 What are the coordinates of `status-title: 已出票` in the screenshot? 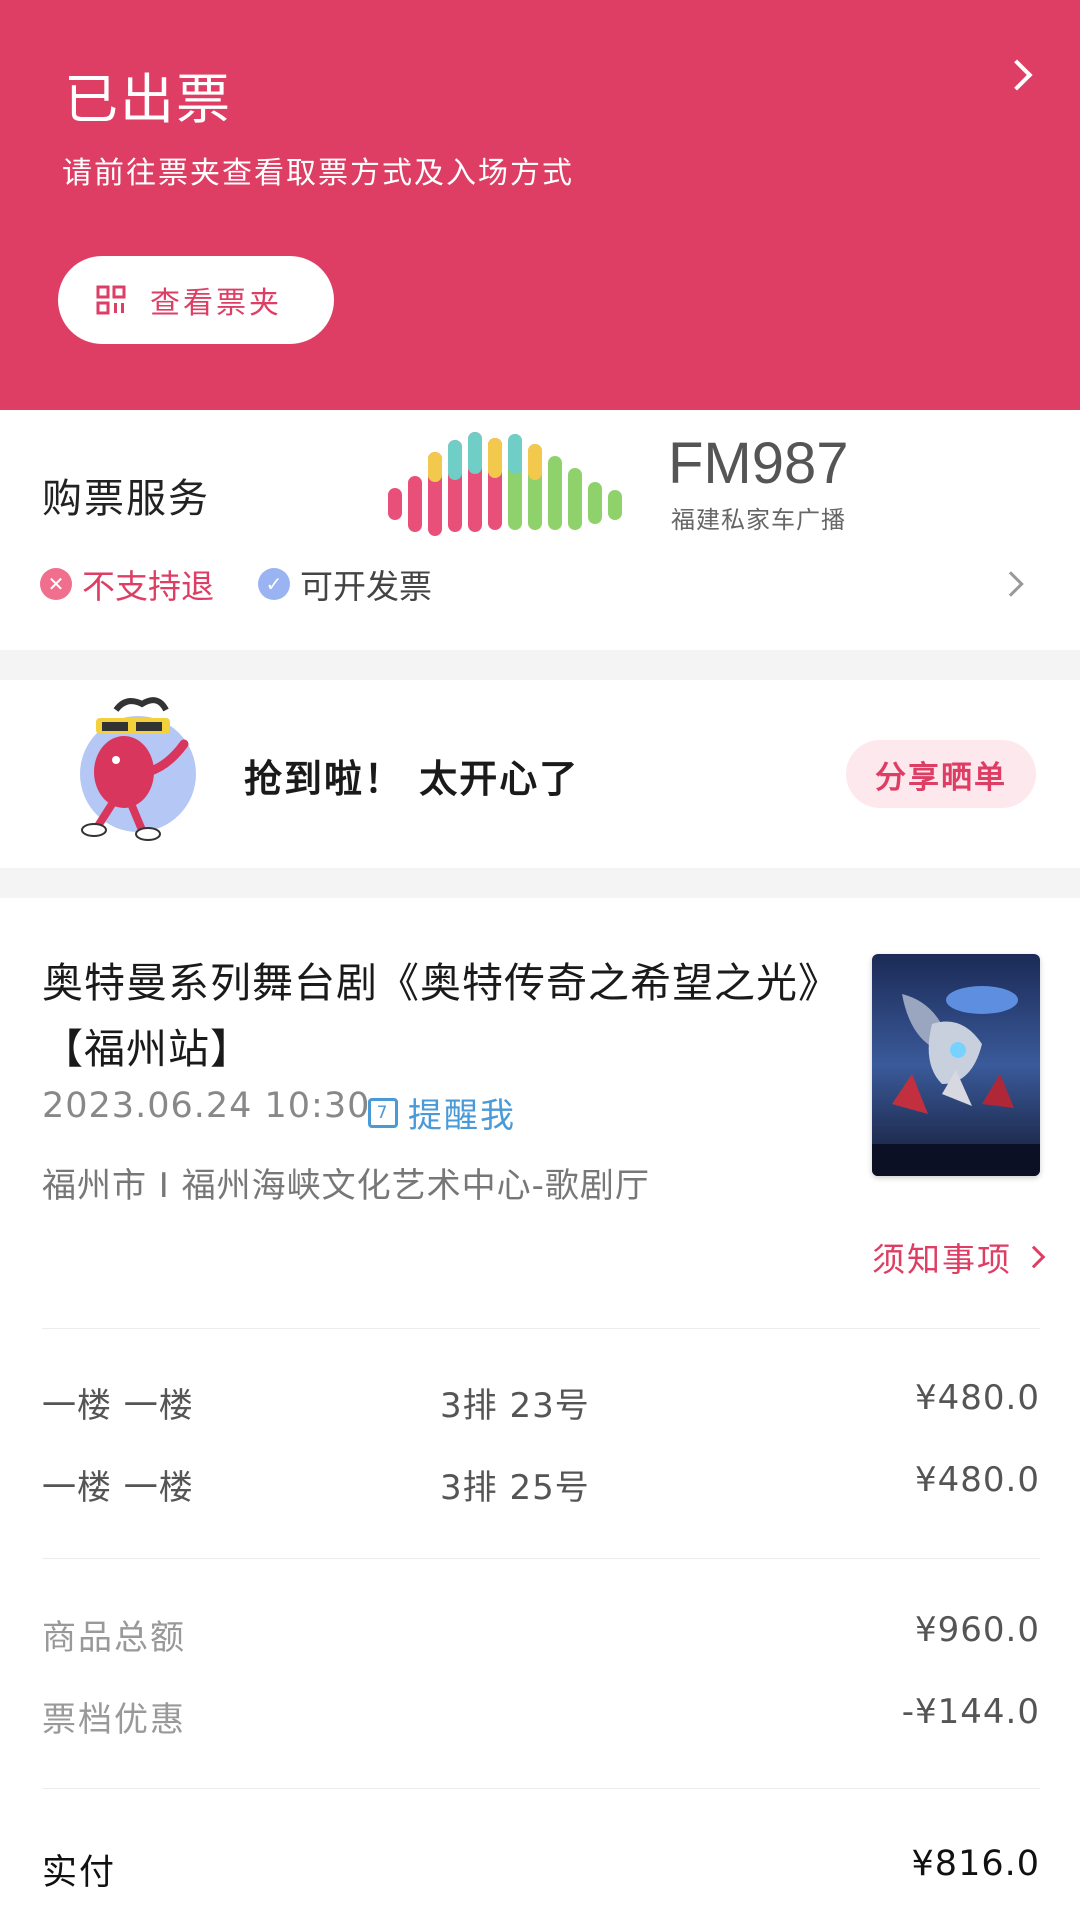 It's located at (148, 99).